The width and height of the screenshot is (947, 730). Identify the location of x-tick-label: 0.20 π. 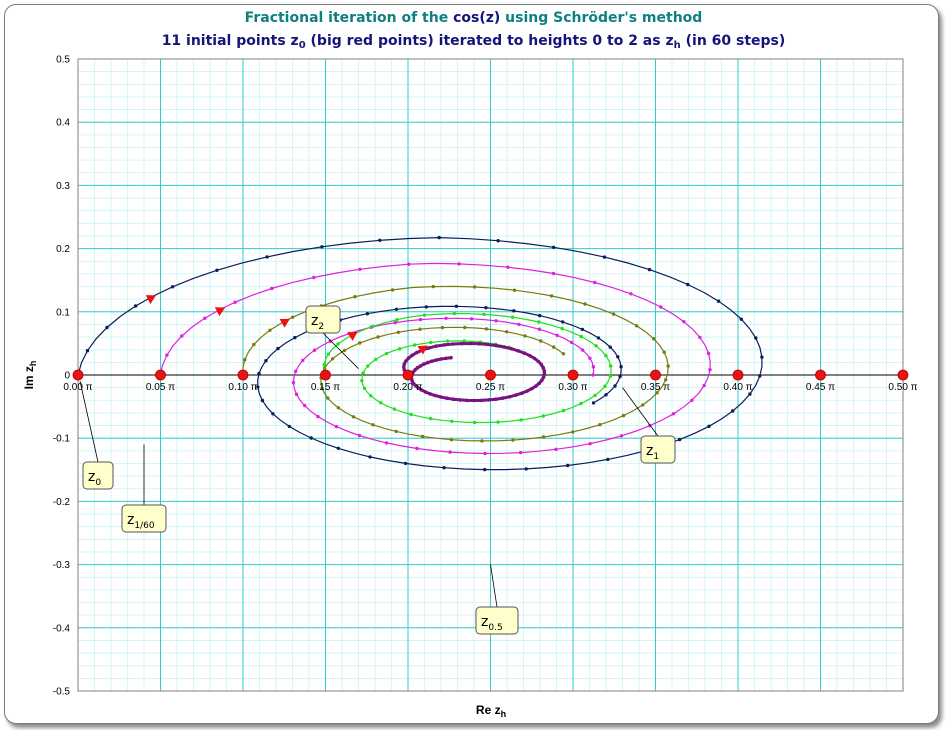
(407, 387).